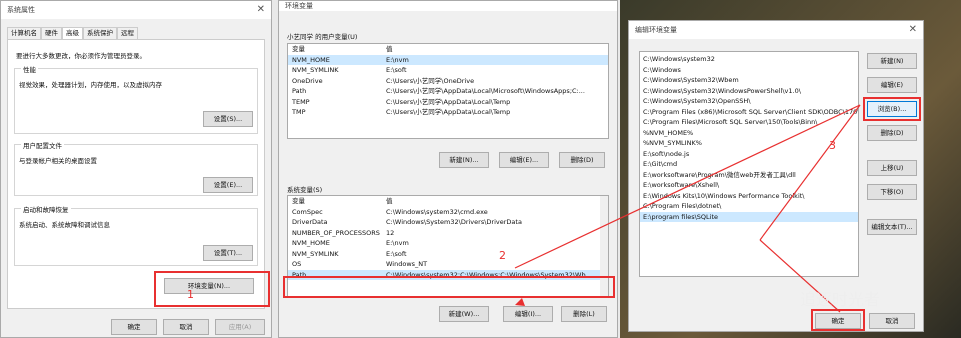 The width and height of the screenshot is (961, 338). What do you see at coordinates (749, 80) in the screenshot?
I see `path-item: C:\Windows\System32\Wbem` at bounding box center [749, 80].